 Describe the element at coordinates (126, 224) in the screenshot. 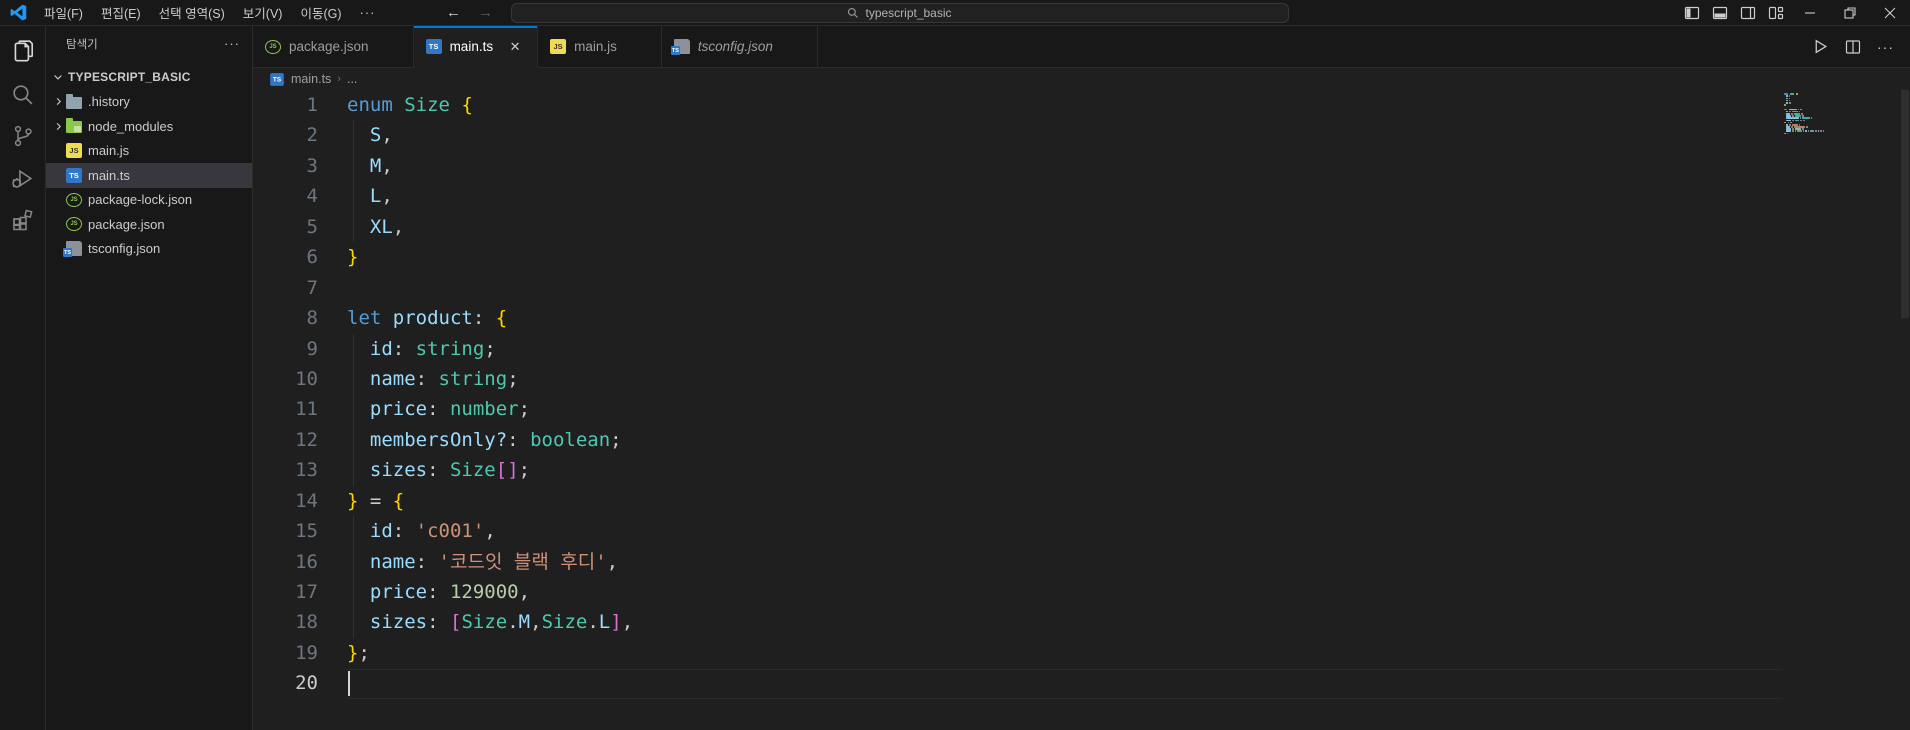

I see `tree-item-label: package.json` at that location.